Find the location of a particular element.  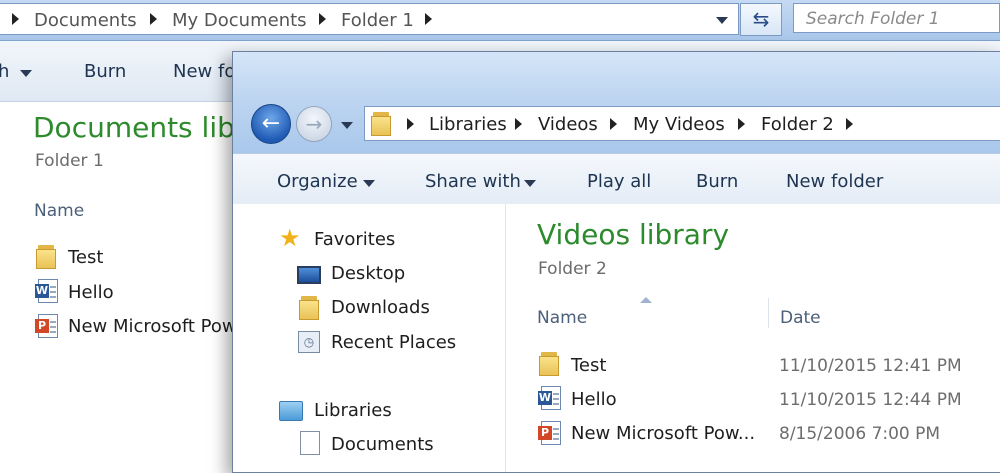

back-button: ← is located at coordinates (271, 124).